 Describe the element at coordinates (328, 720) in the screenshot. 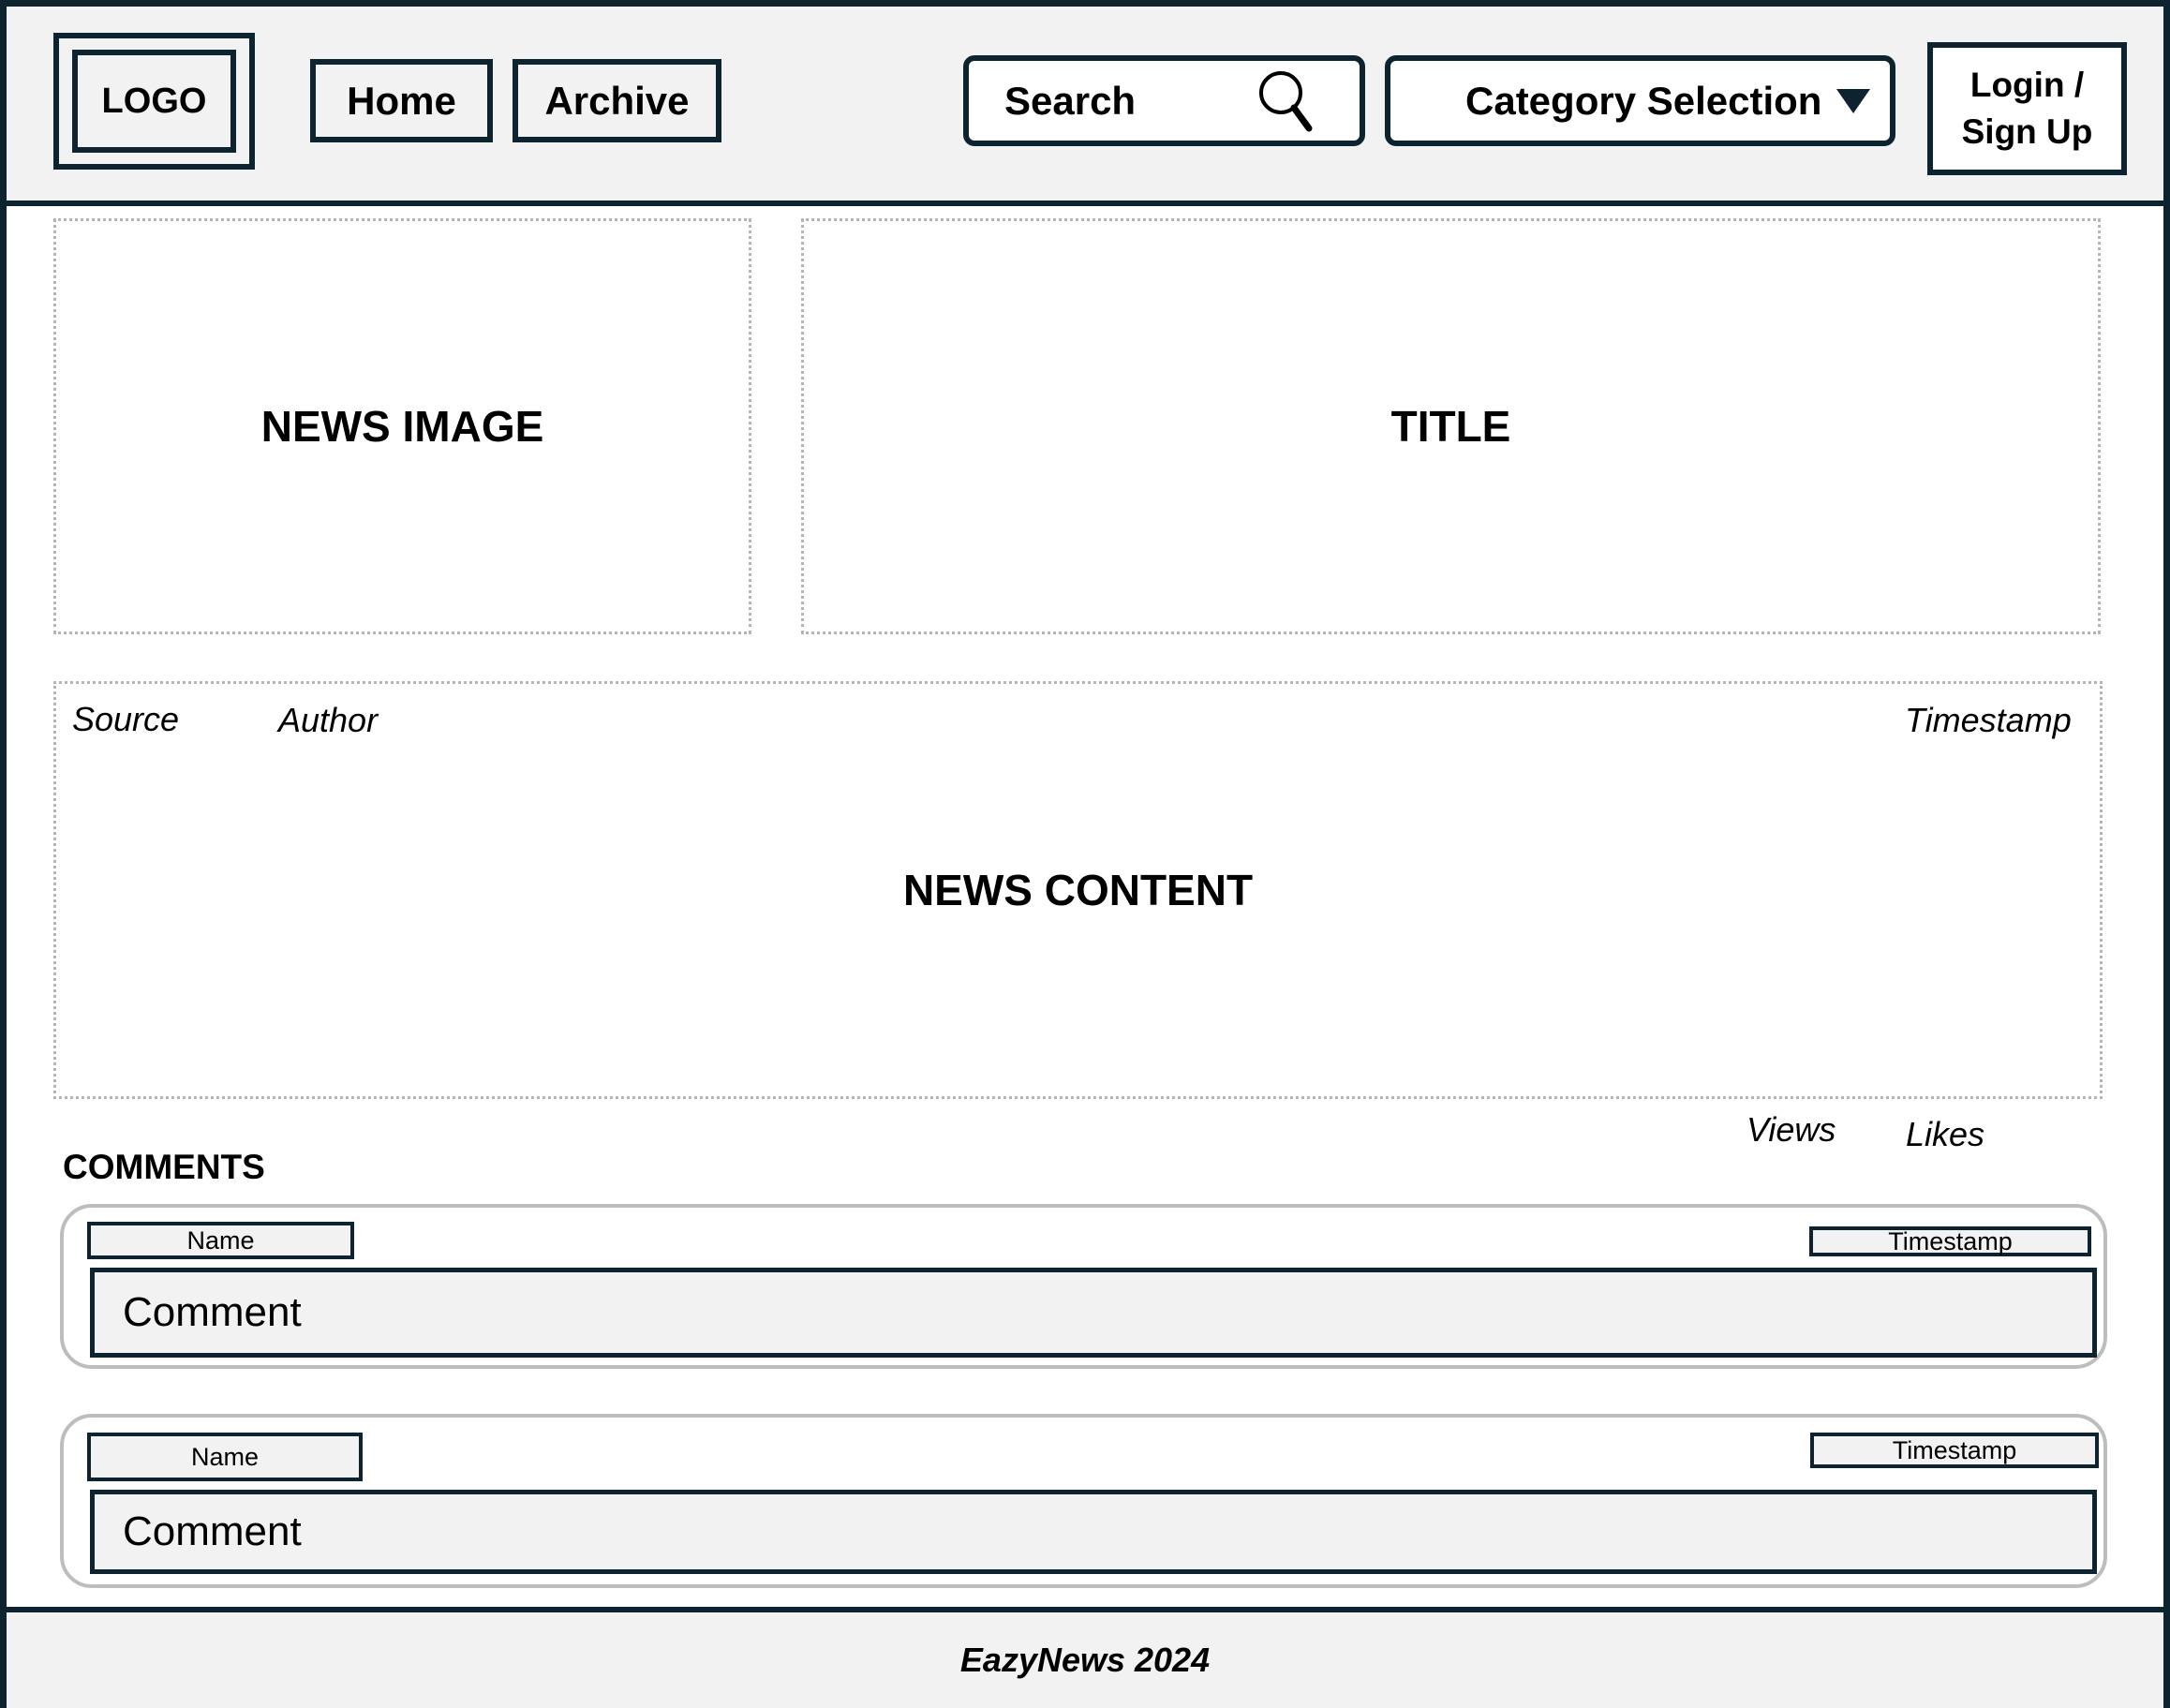

I see `author-label: Author` at that location.